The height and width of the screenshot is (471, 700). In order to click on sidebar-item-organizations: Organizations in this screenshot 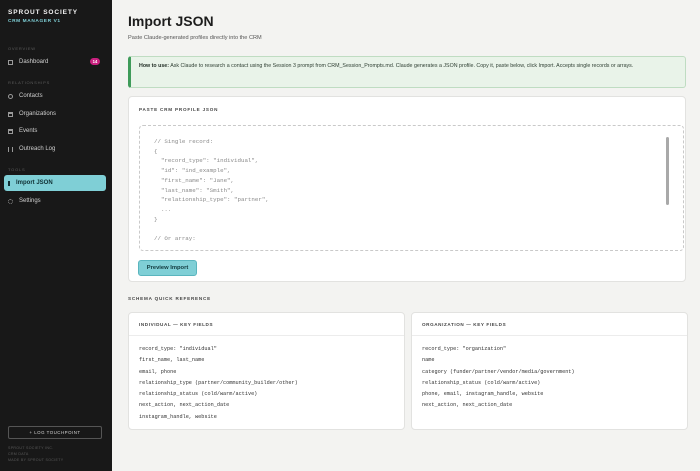, I will do `click(55, 114)`.